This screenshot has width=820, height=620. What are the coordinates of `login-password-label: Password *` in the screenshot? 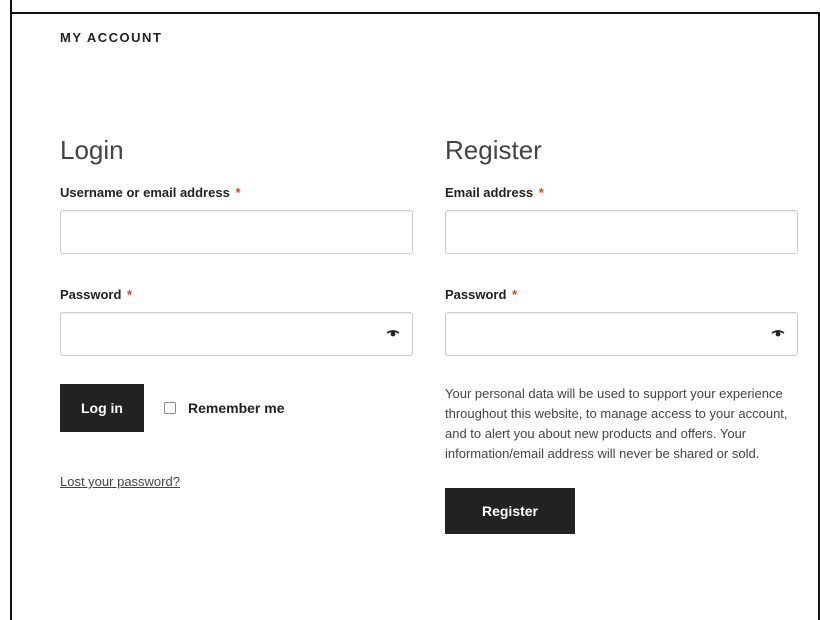 It's located at (237, 294).